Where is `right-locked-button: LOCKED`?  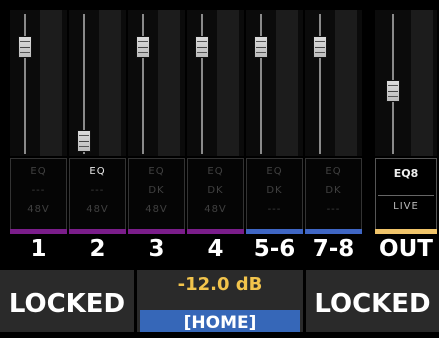 right-locked-button: LOCKED is located at coordinates (372, 301).